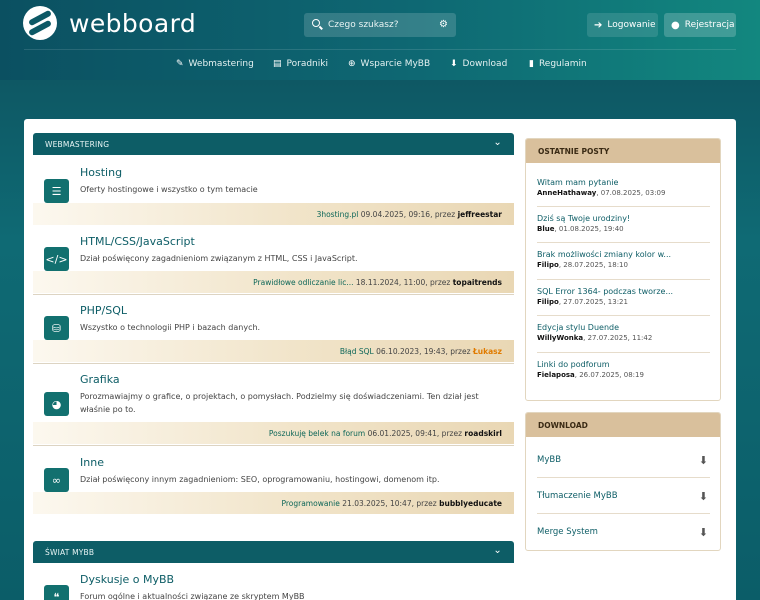 The height and width of the screenshot is (600, 760). What do you see at coordinates (567, 532) in the screenshot?
I see `download-label: Merge System` at bounding box center [567, 532].